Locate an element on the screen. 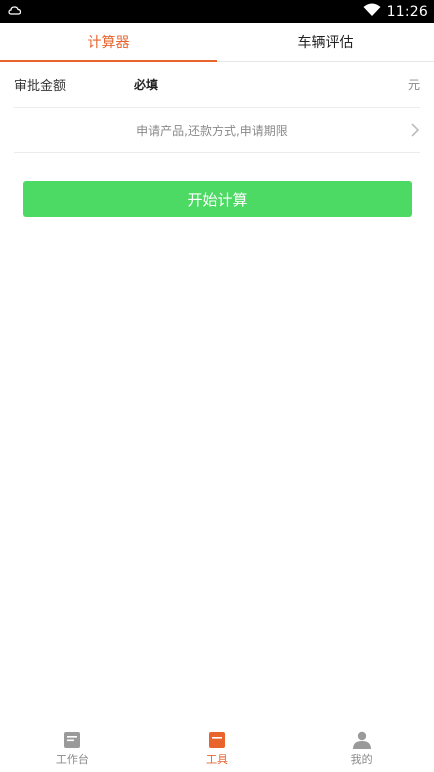 The width and height of the screenshot is (434, 772). approved-amount-row: 审批金额 元 is located at coordinates (217, 85).